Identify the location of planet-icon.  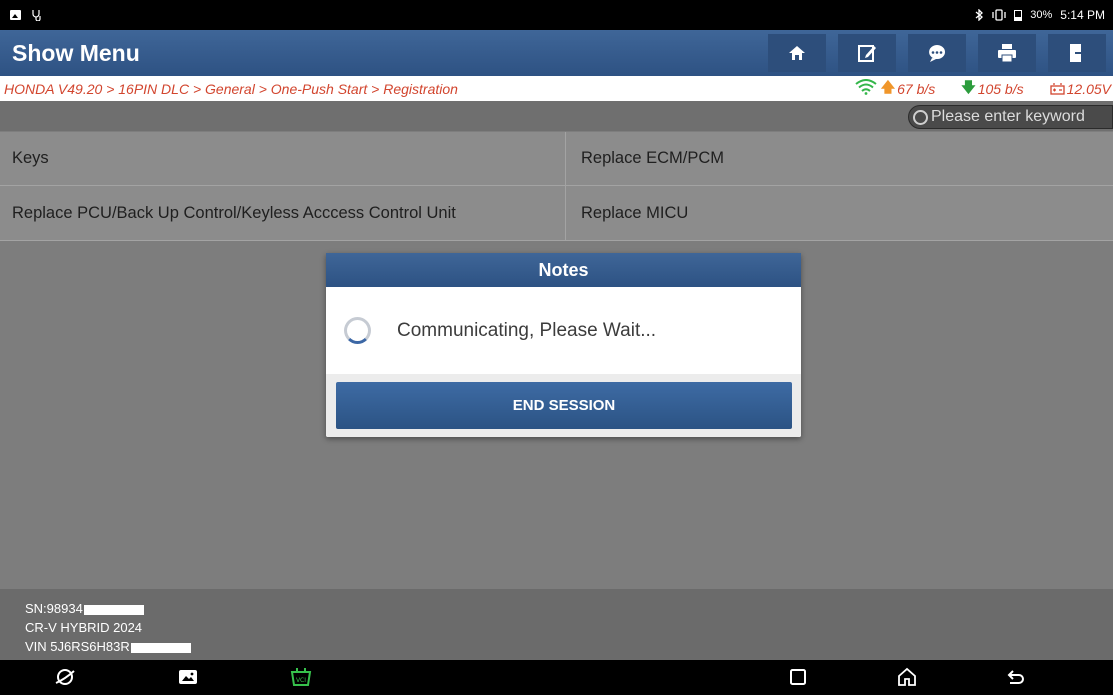
(65, 677).